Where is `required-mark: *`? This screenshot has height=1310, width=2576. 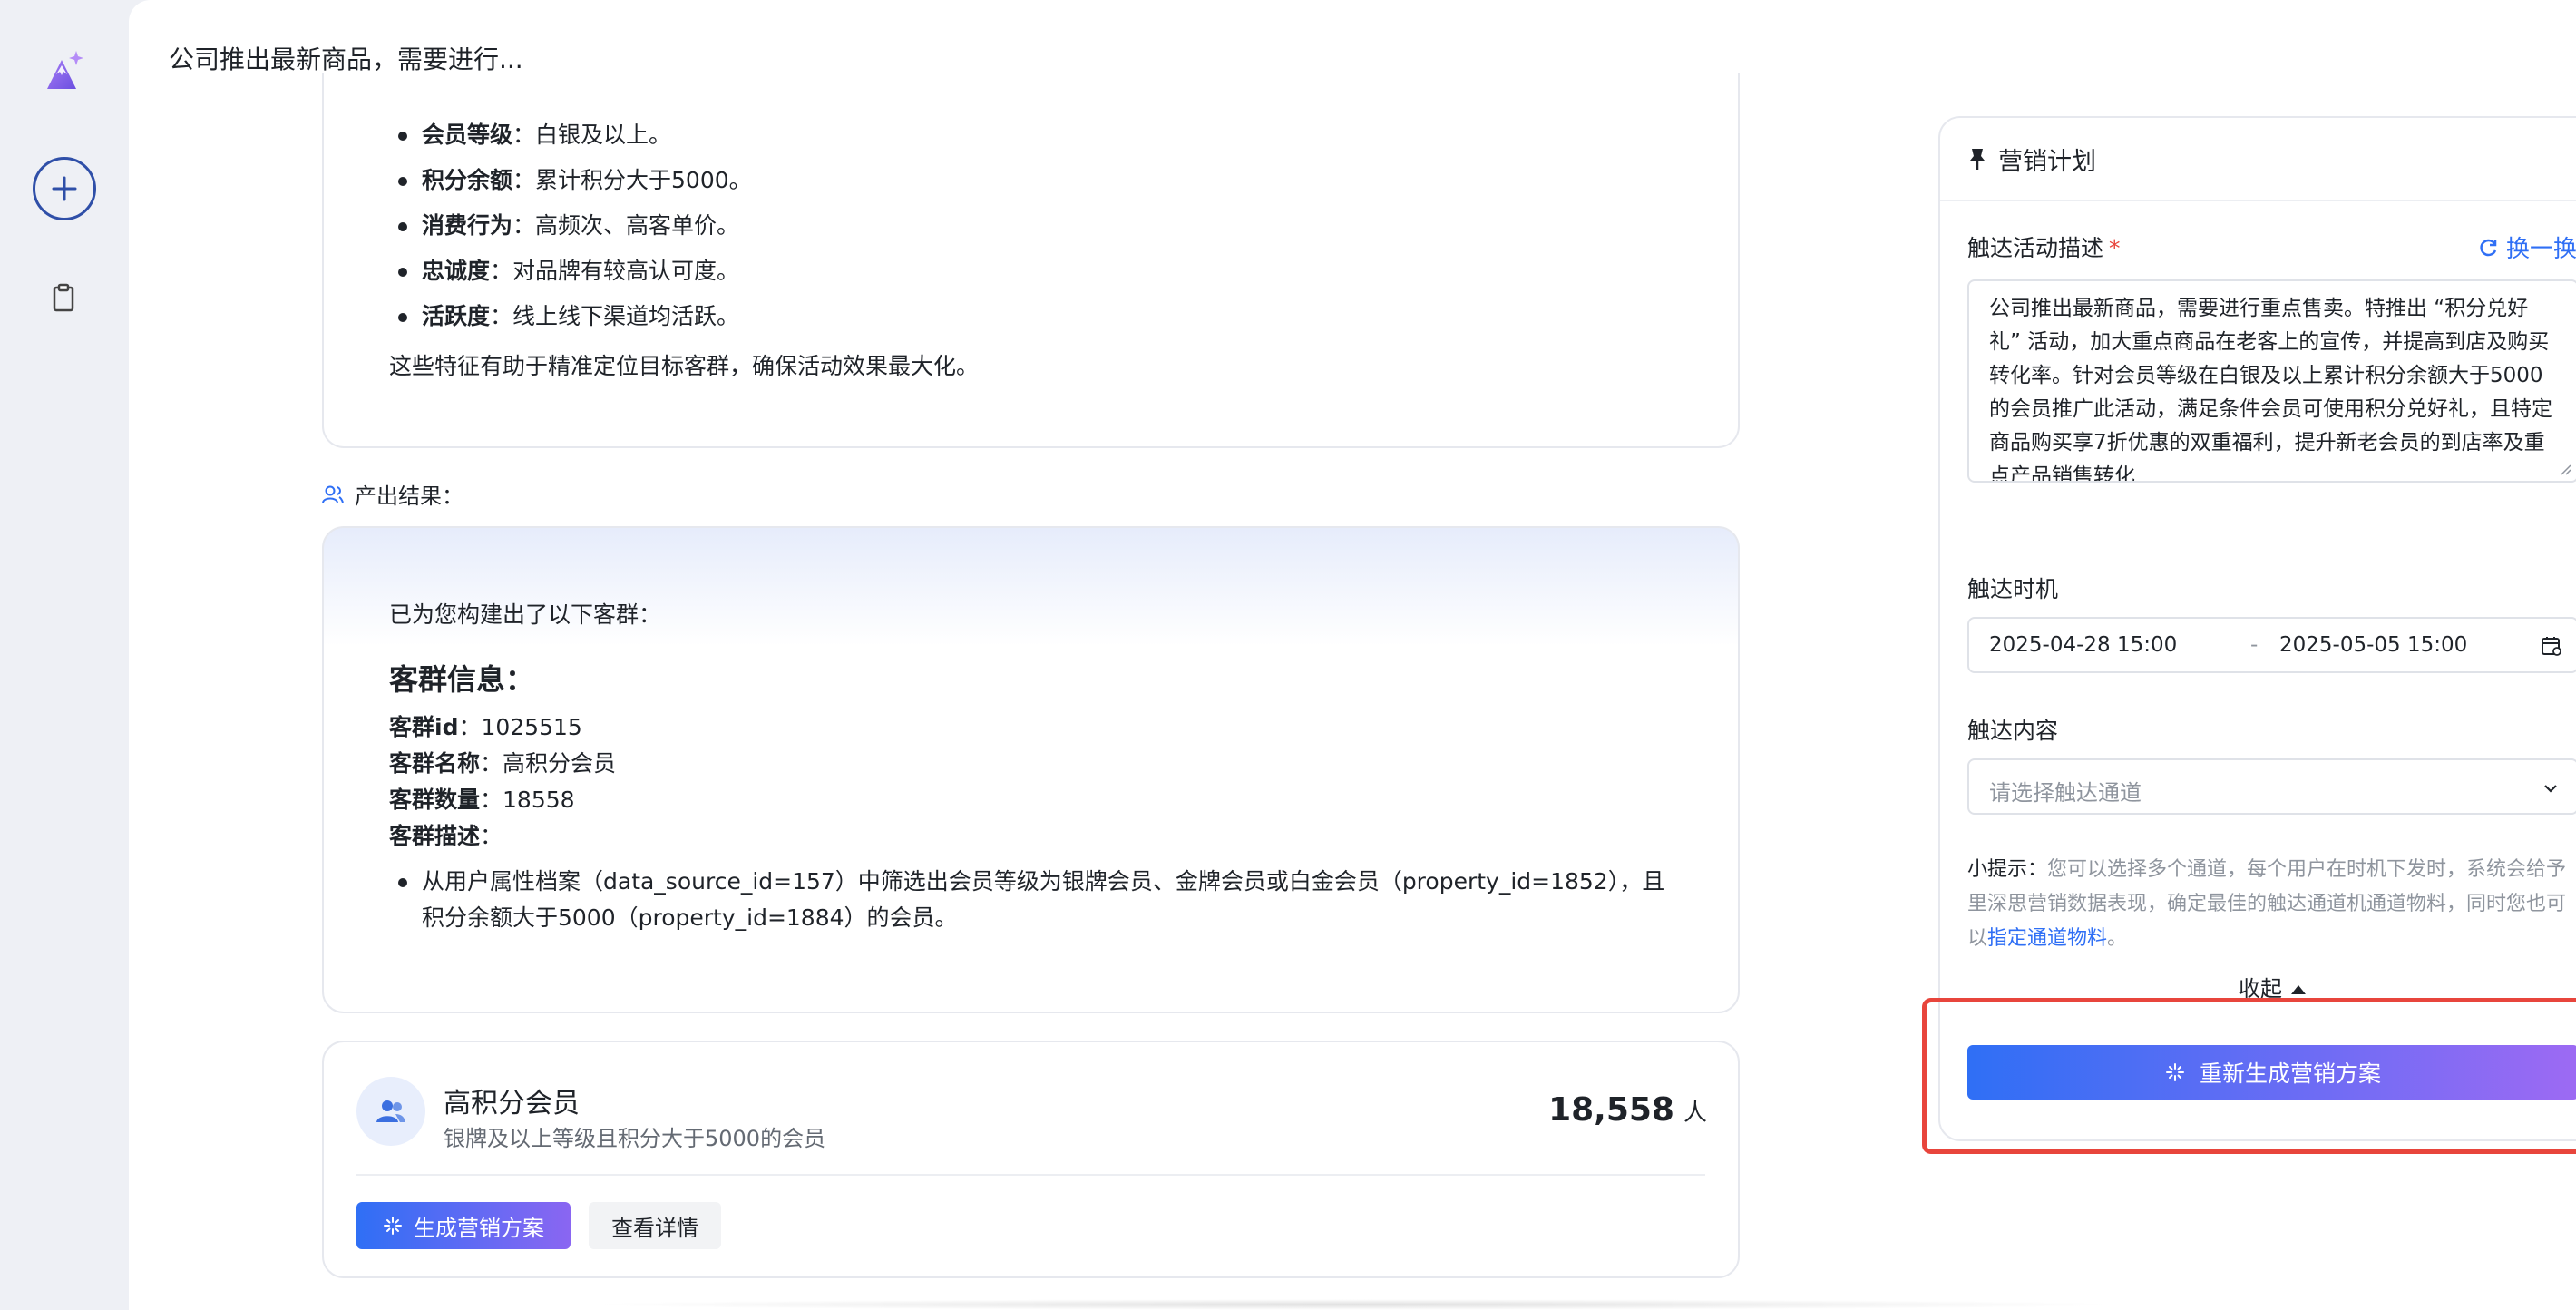 required-mark: * is located at coordinates (2115, 248).